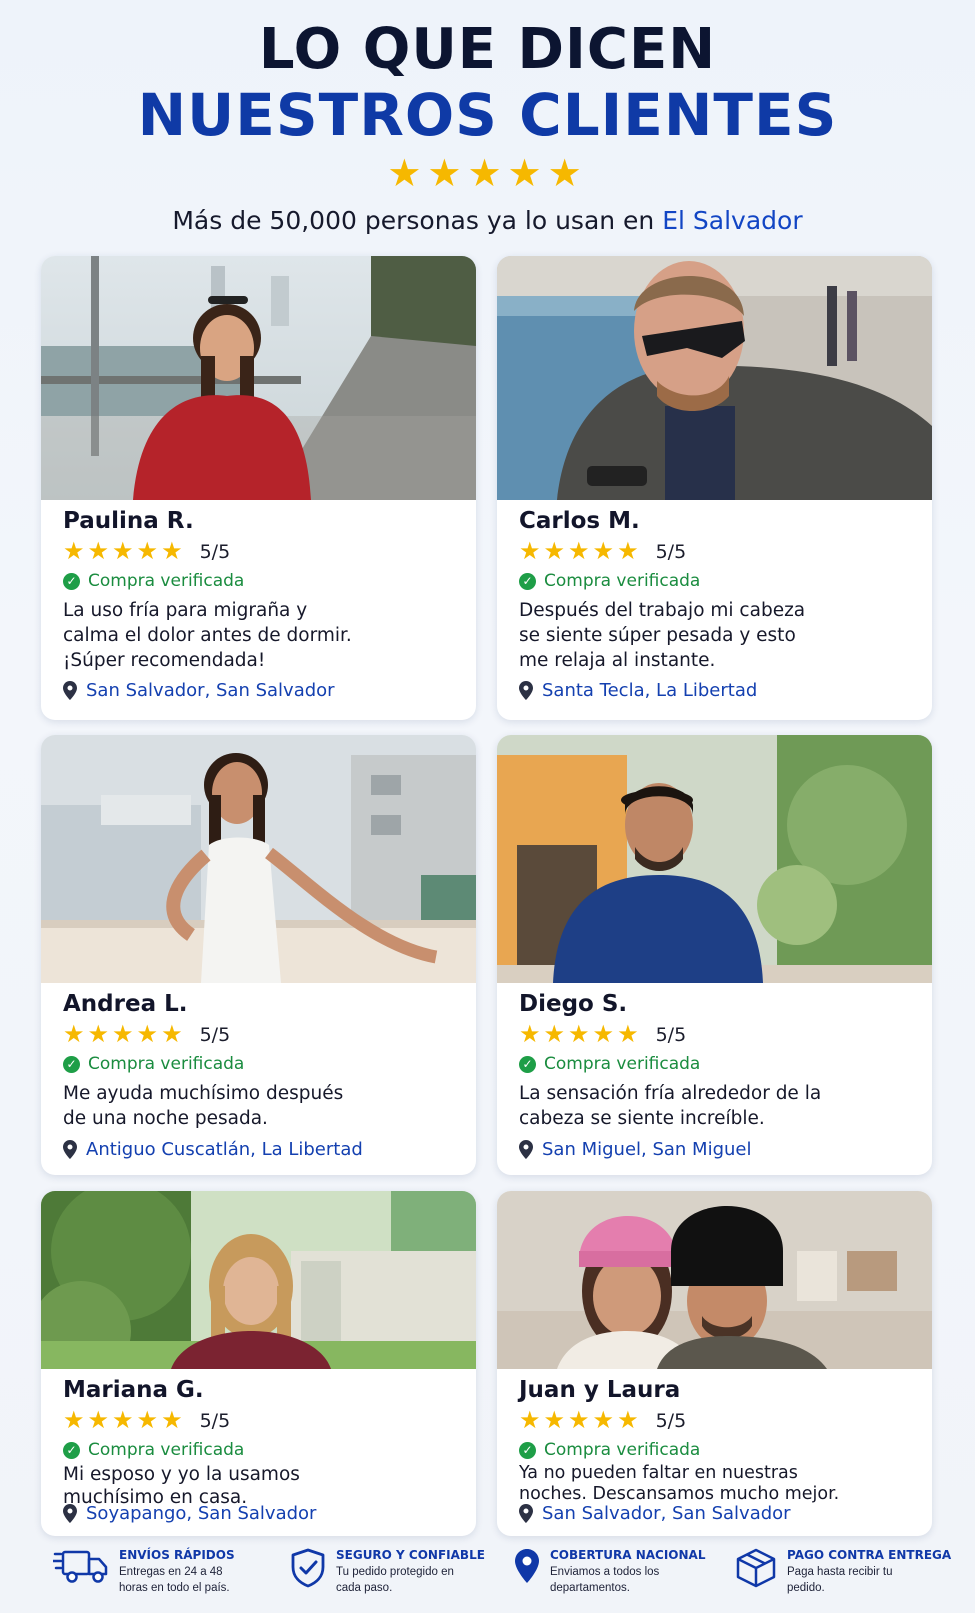  Describe the element at coordinates (869, 1555) in the screenshot. I see `feature-title: PAGO CONTRA ENTREGA` at that location.